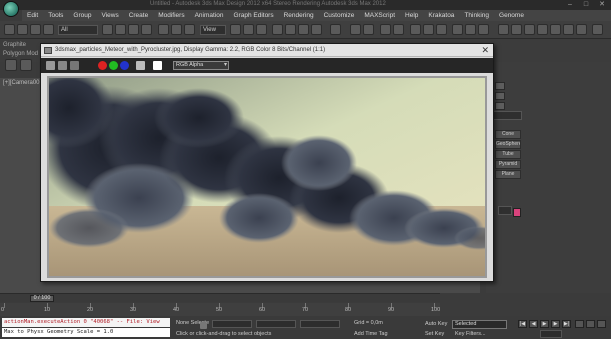  What do you see at coordinates (235, 29) in the screenshot?
I see `pivot-icon` at bounding box center [235, 29].